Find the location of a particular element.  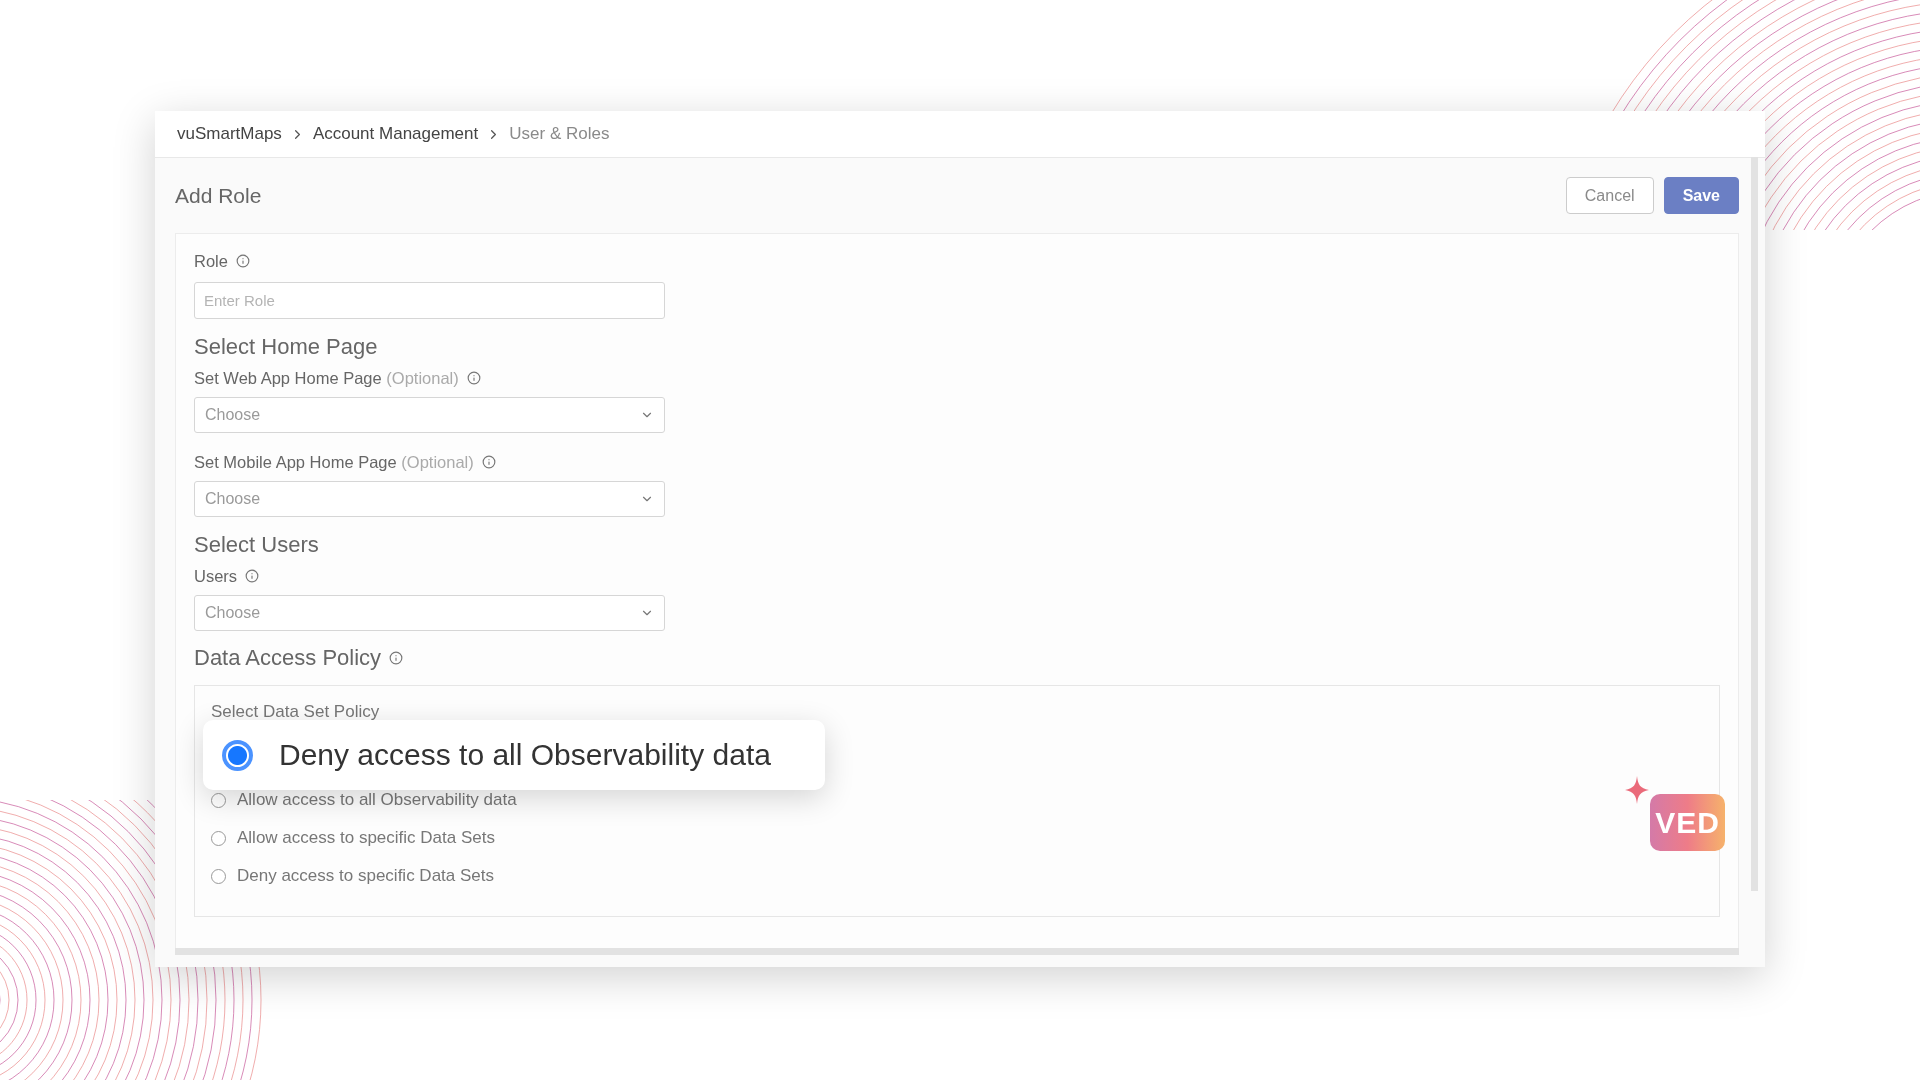

field-label: Set Web App Home Page (Optional) is located at coordinates (326, 378).